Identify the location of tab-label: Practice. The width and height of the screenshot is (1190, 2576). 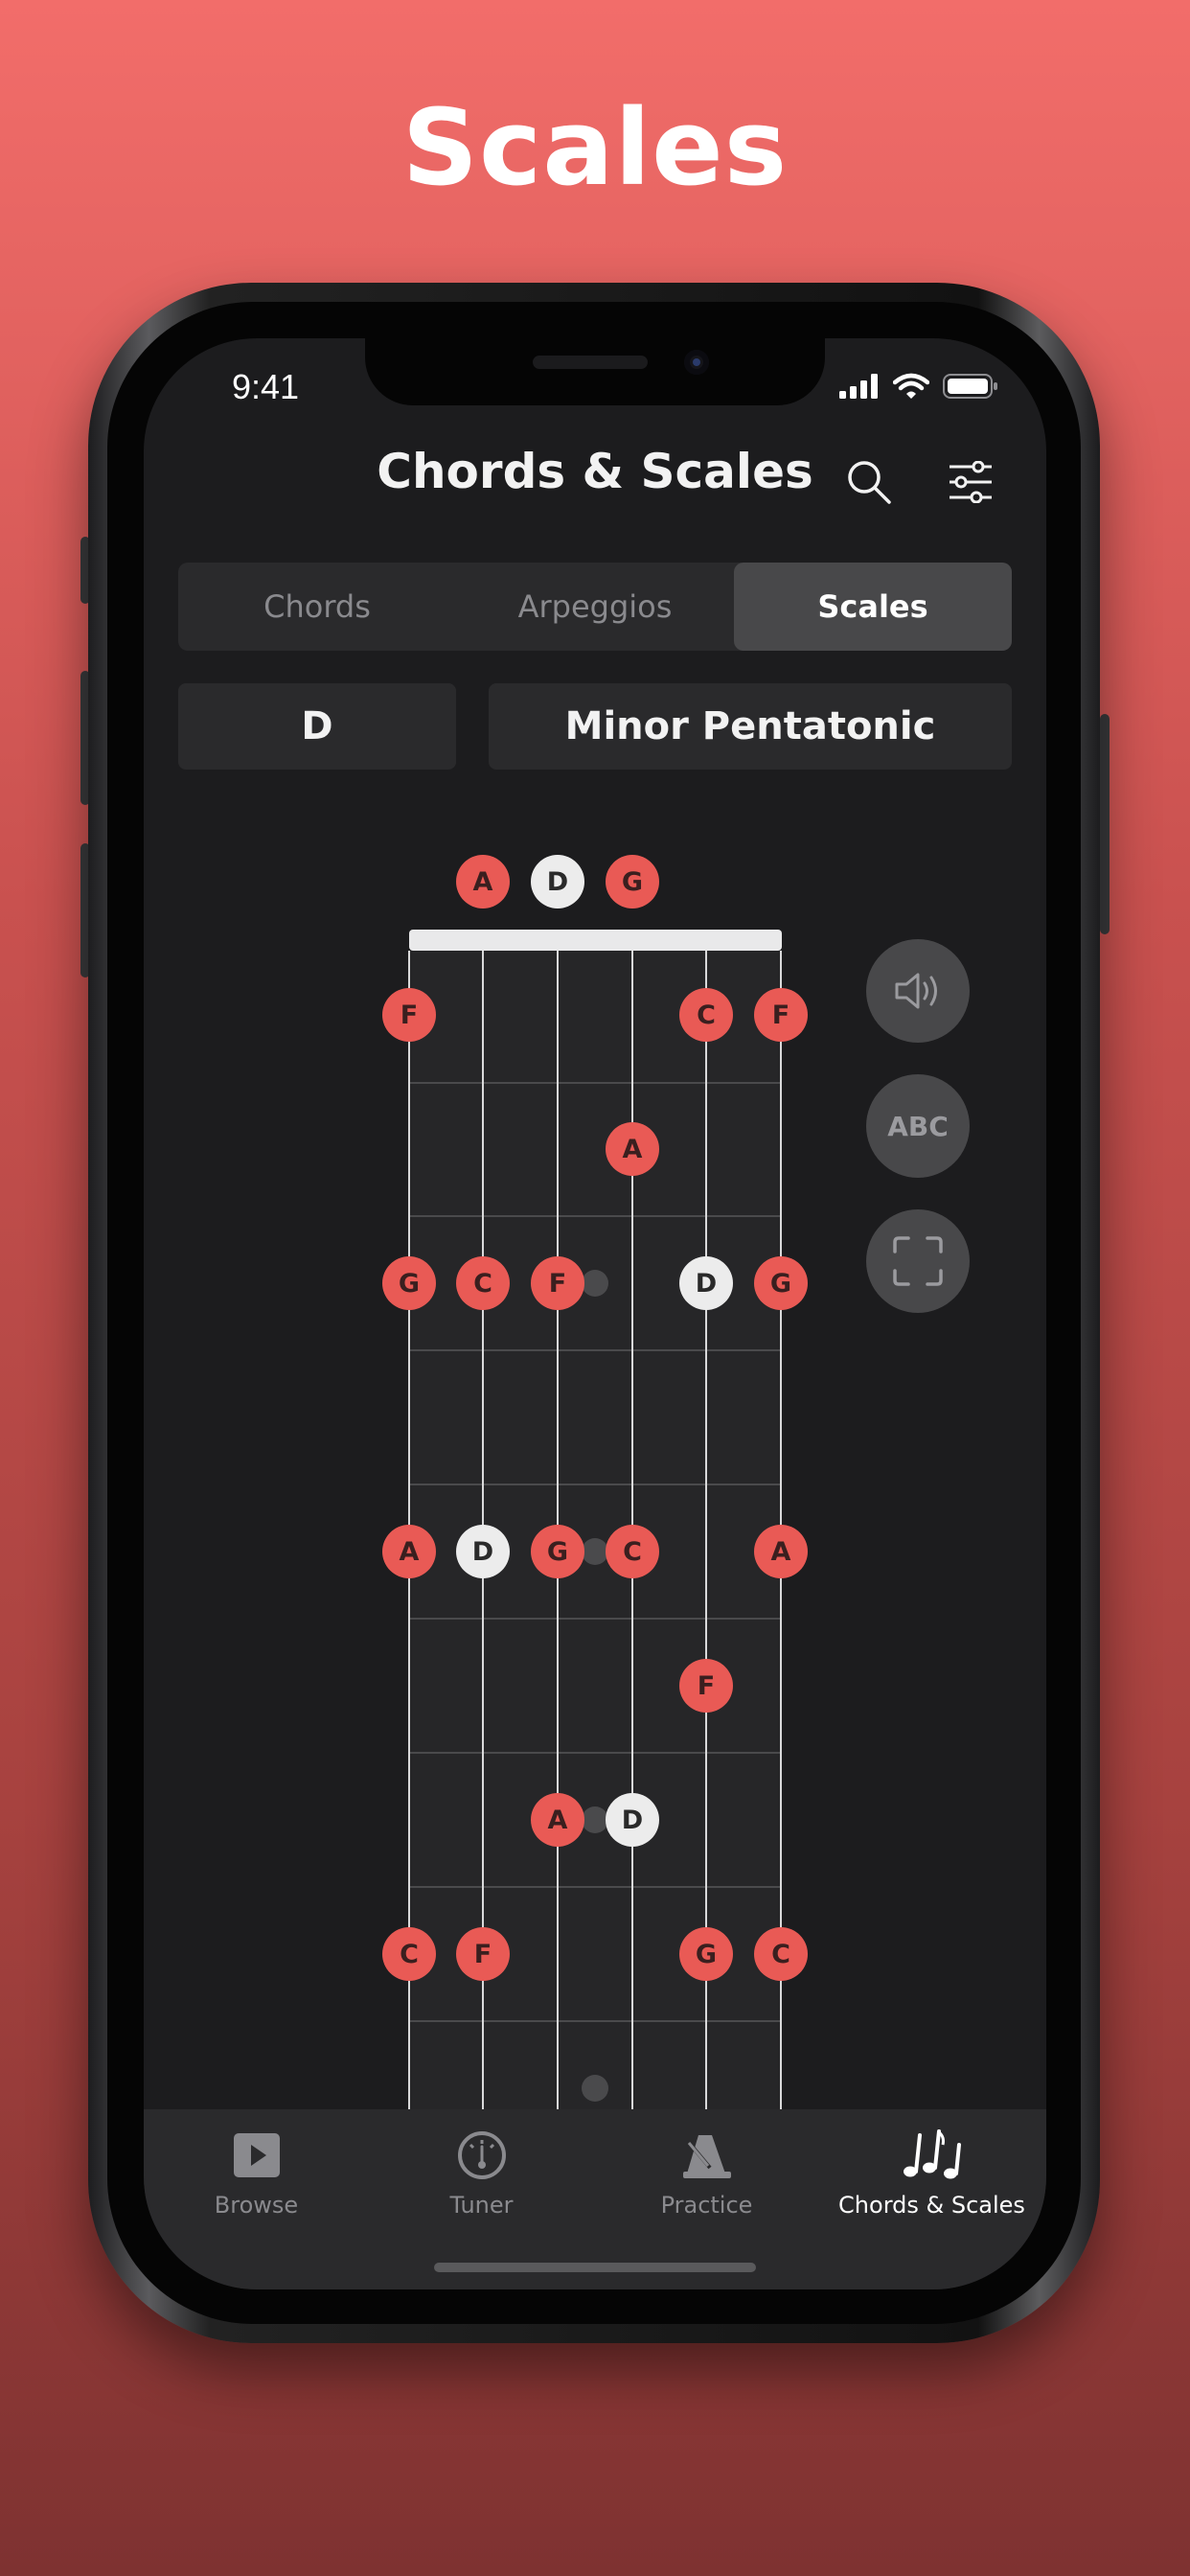
(707, 2205).